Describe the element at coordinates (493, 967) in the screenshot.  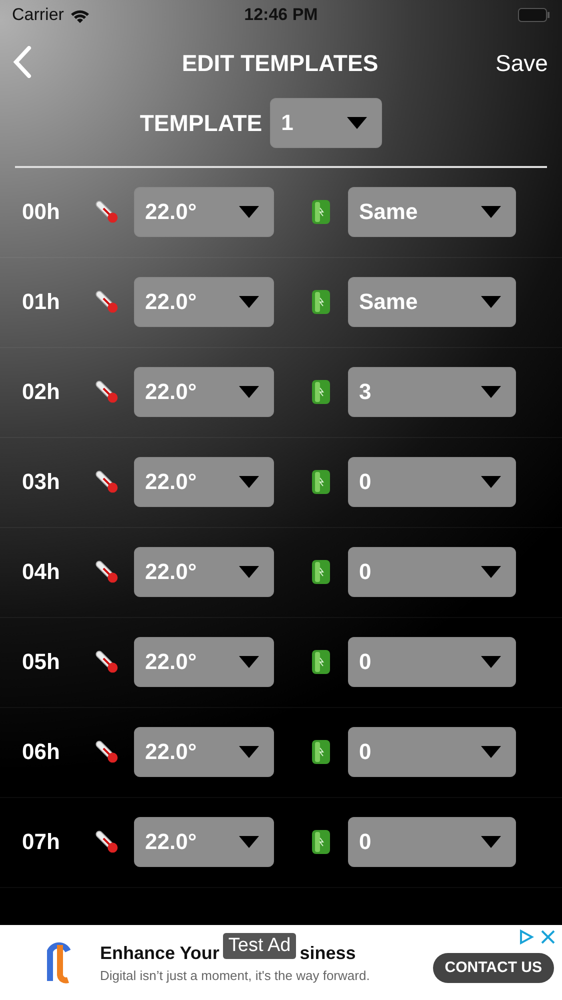
I see `contact-us-button: CONTACT US` at that location.